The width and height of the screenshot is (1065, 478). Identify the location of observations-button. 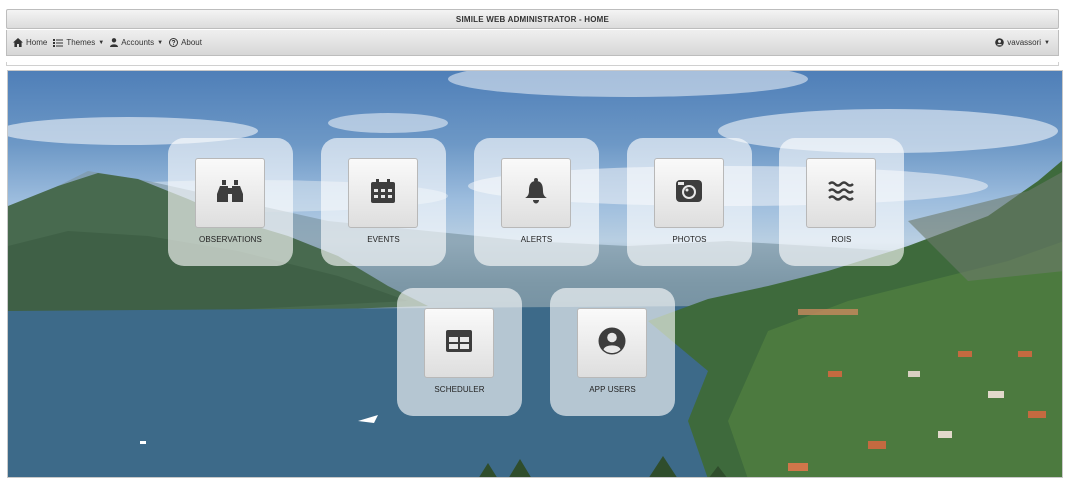
(230, 193).